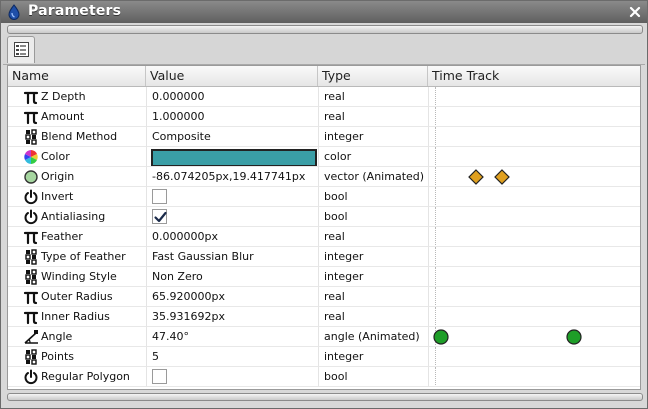  I want to click on param-value-cell: Fast Gaussian Blur, so click(232, 257).